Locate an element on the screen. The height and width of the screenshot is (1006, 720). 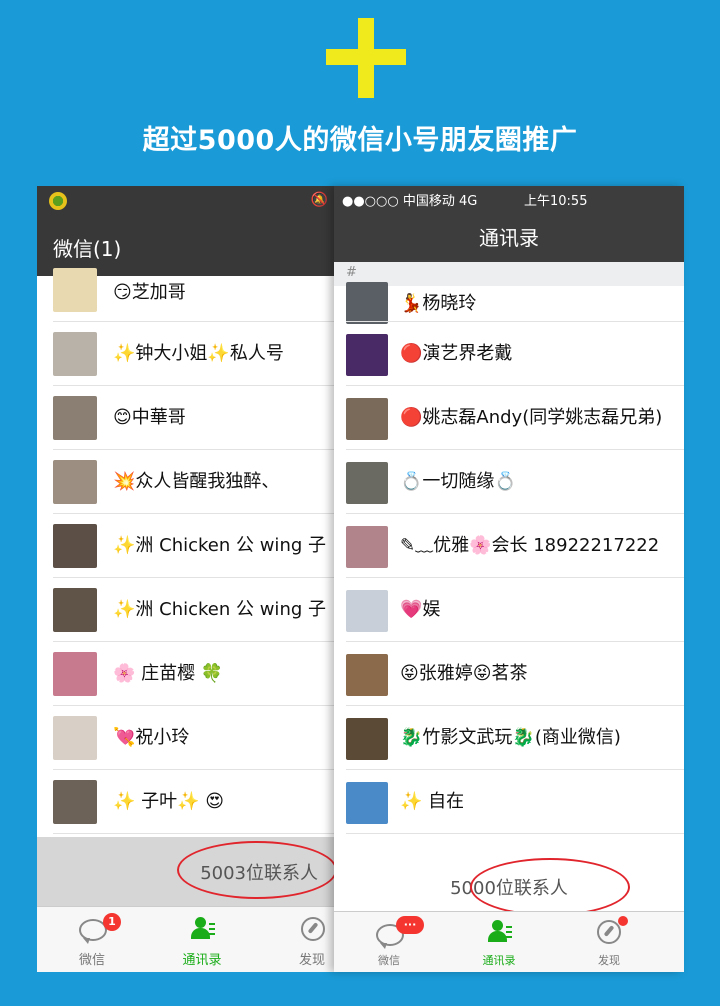
contact-name: 💥众人皆醒我独醉、 is located at coordinates (196, 481).